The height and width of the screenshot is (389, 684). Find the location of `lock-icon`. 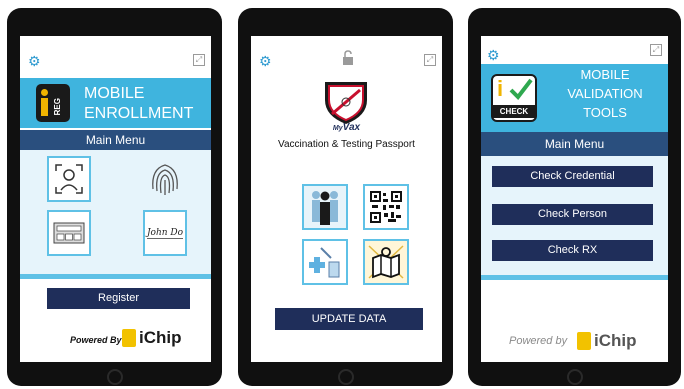

lock-icon is located at coordinates (348, 58).